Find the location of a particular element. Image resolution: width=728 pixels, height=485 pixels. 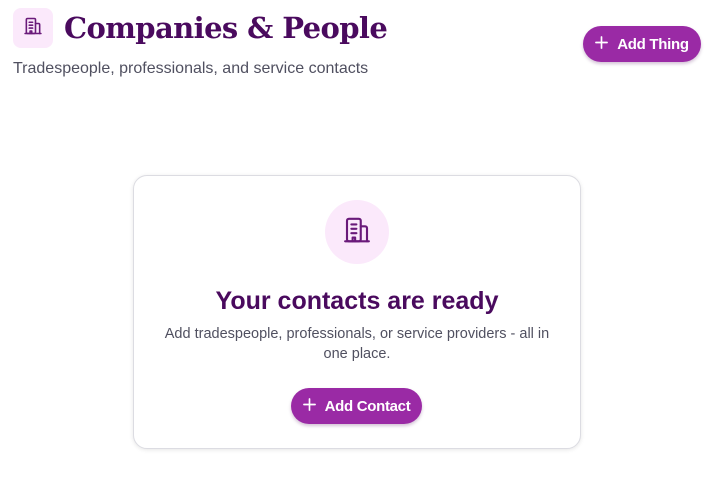

add-thing-label: Add Thing is located at coordinates (653, 44).